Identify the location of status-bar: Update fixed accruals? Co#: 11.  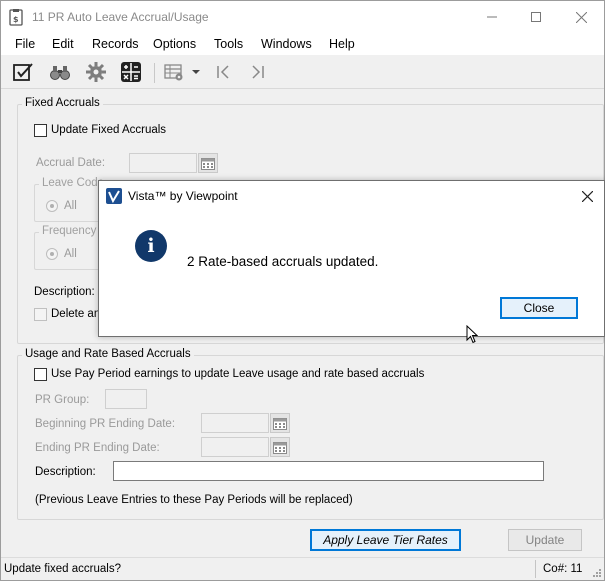
(302, 568).